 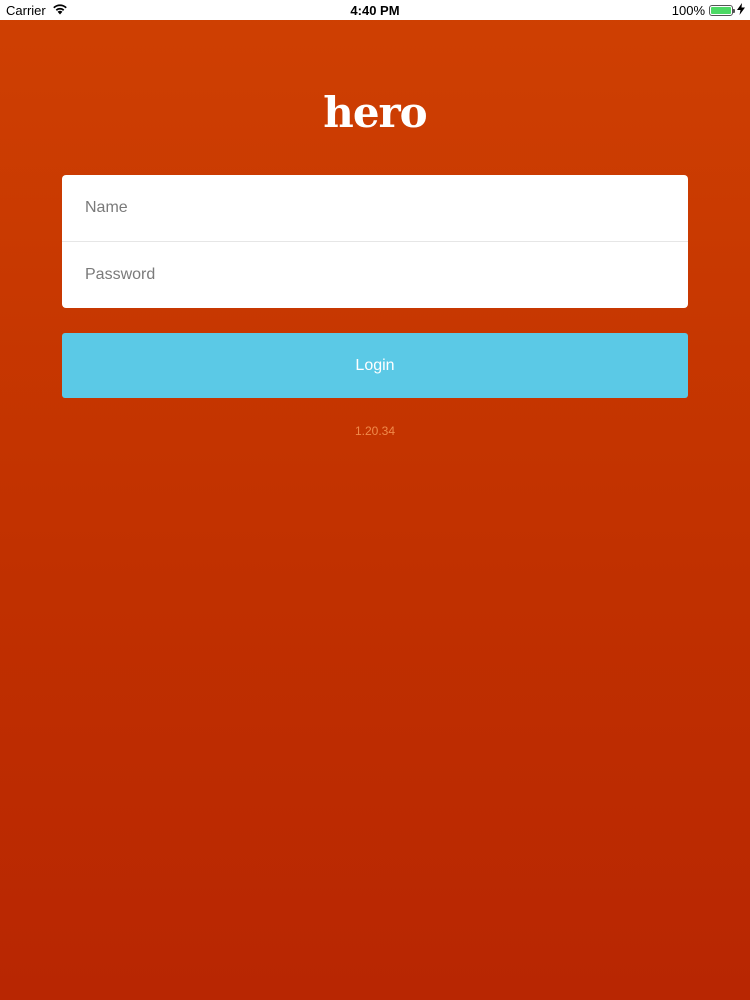 I want to click on battery-fill, so click(x=721, y=10).